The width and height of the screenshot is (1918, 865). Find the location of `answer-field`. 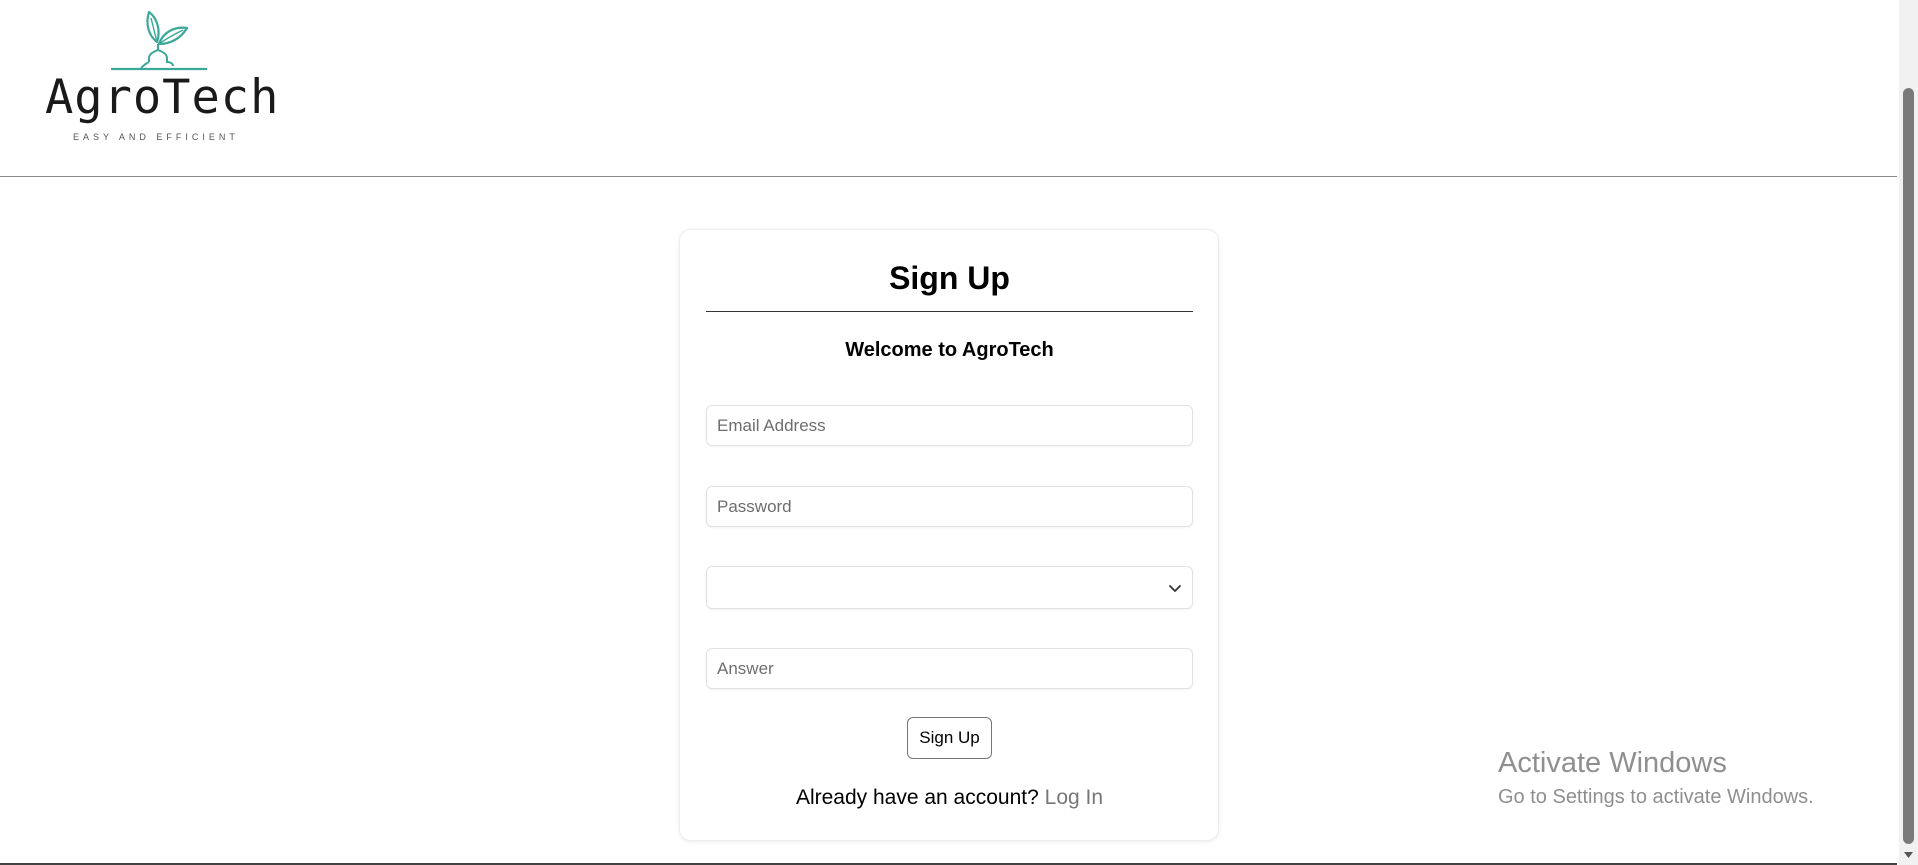

answer-field is located at coordinates (949, 668).